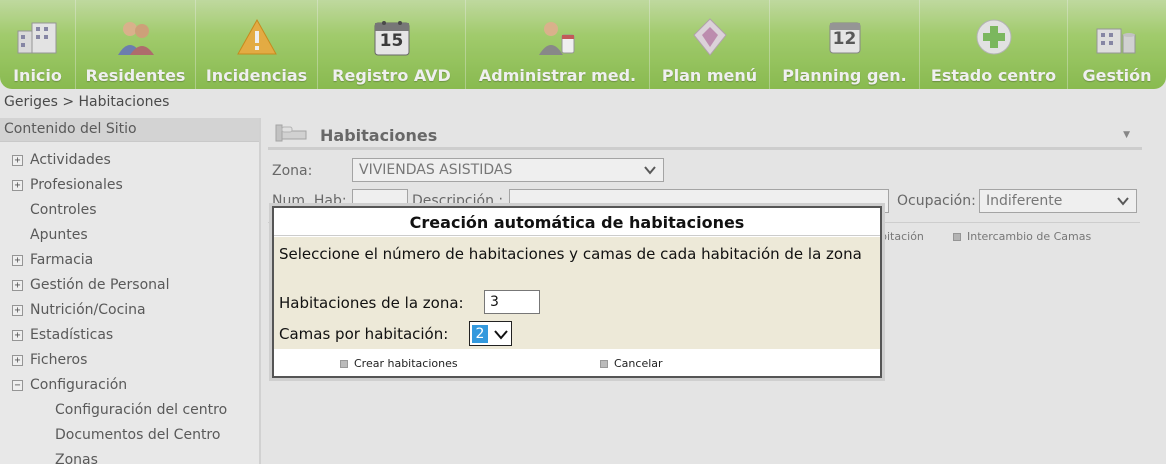  Describe the element at coordinates (577, 362) in the screenshot. I see `dialog-footer: Crear habitaciones Cancelar` at that location.